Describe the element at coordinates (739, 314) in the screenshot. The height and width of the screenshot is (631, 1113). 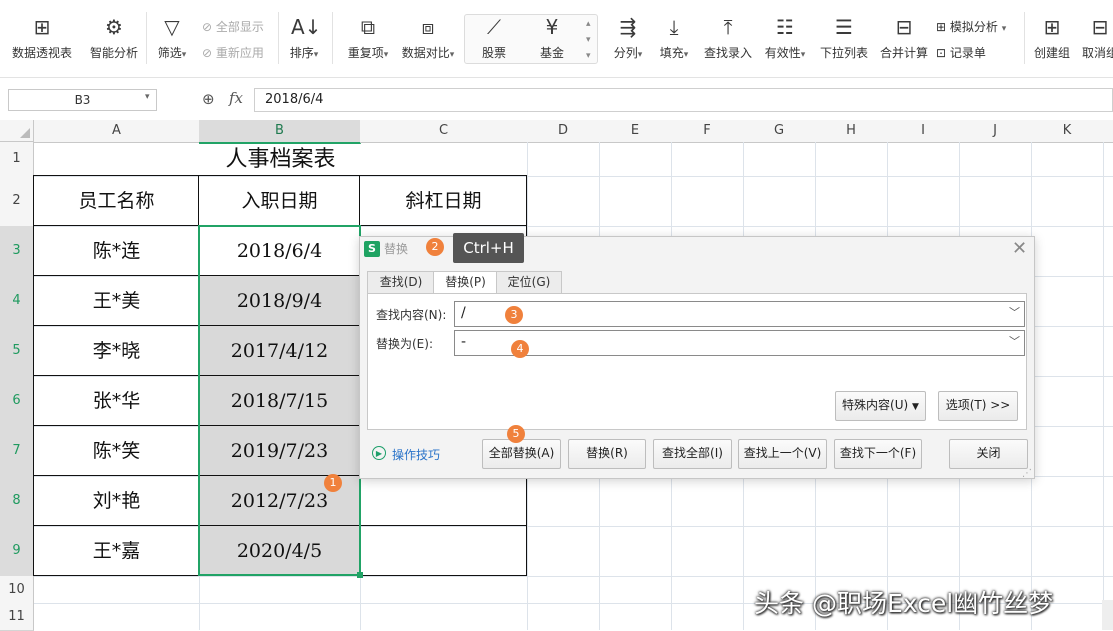
I see `find-what-input: / ﹀` at that location.